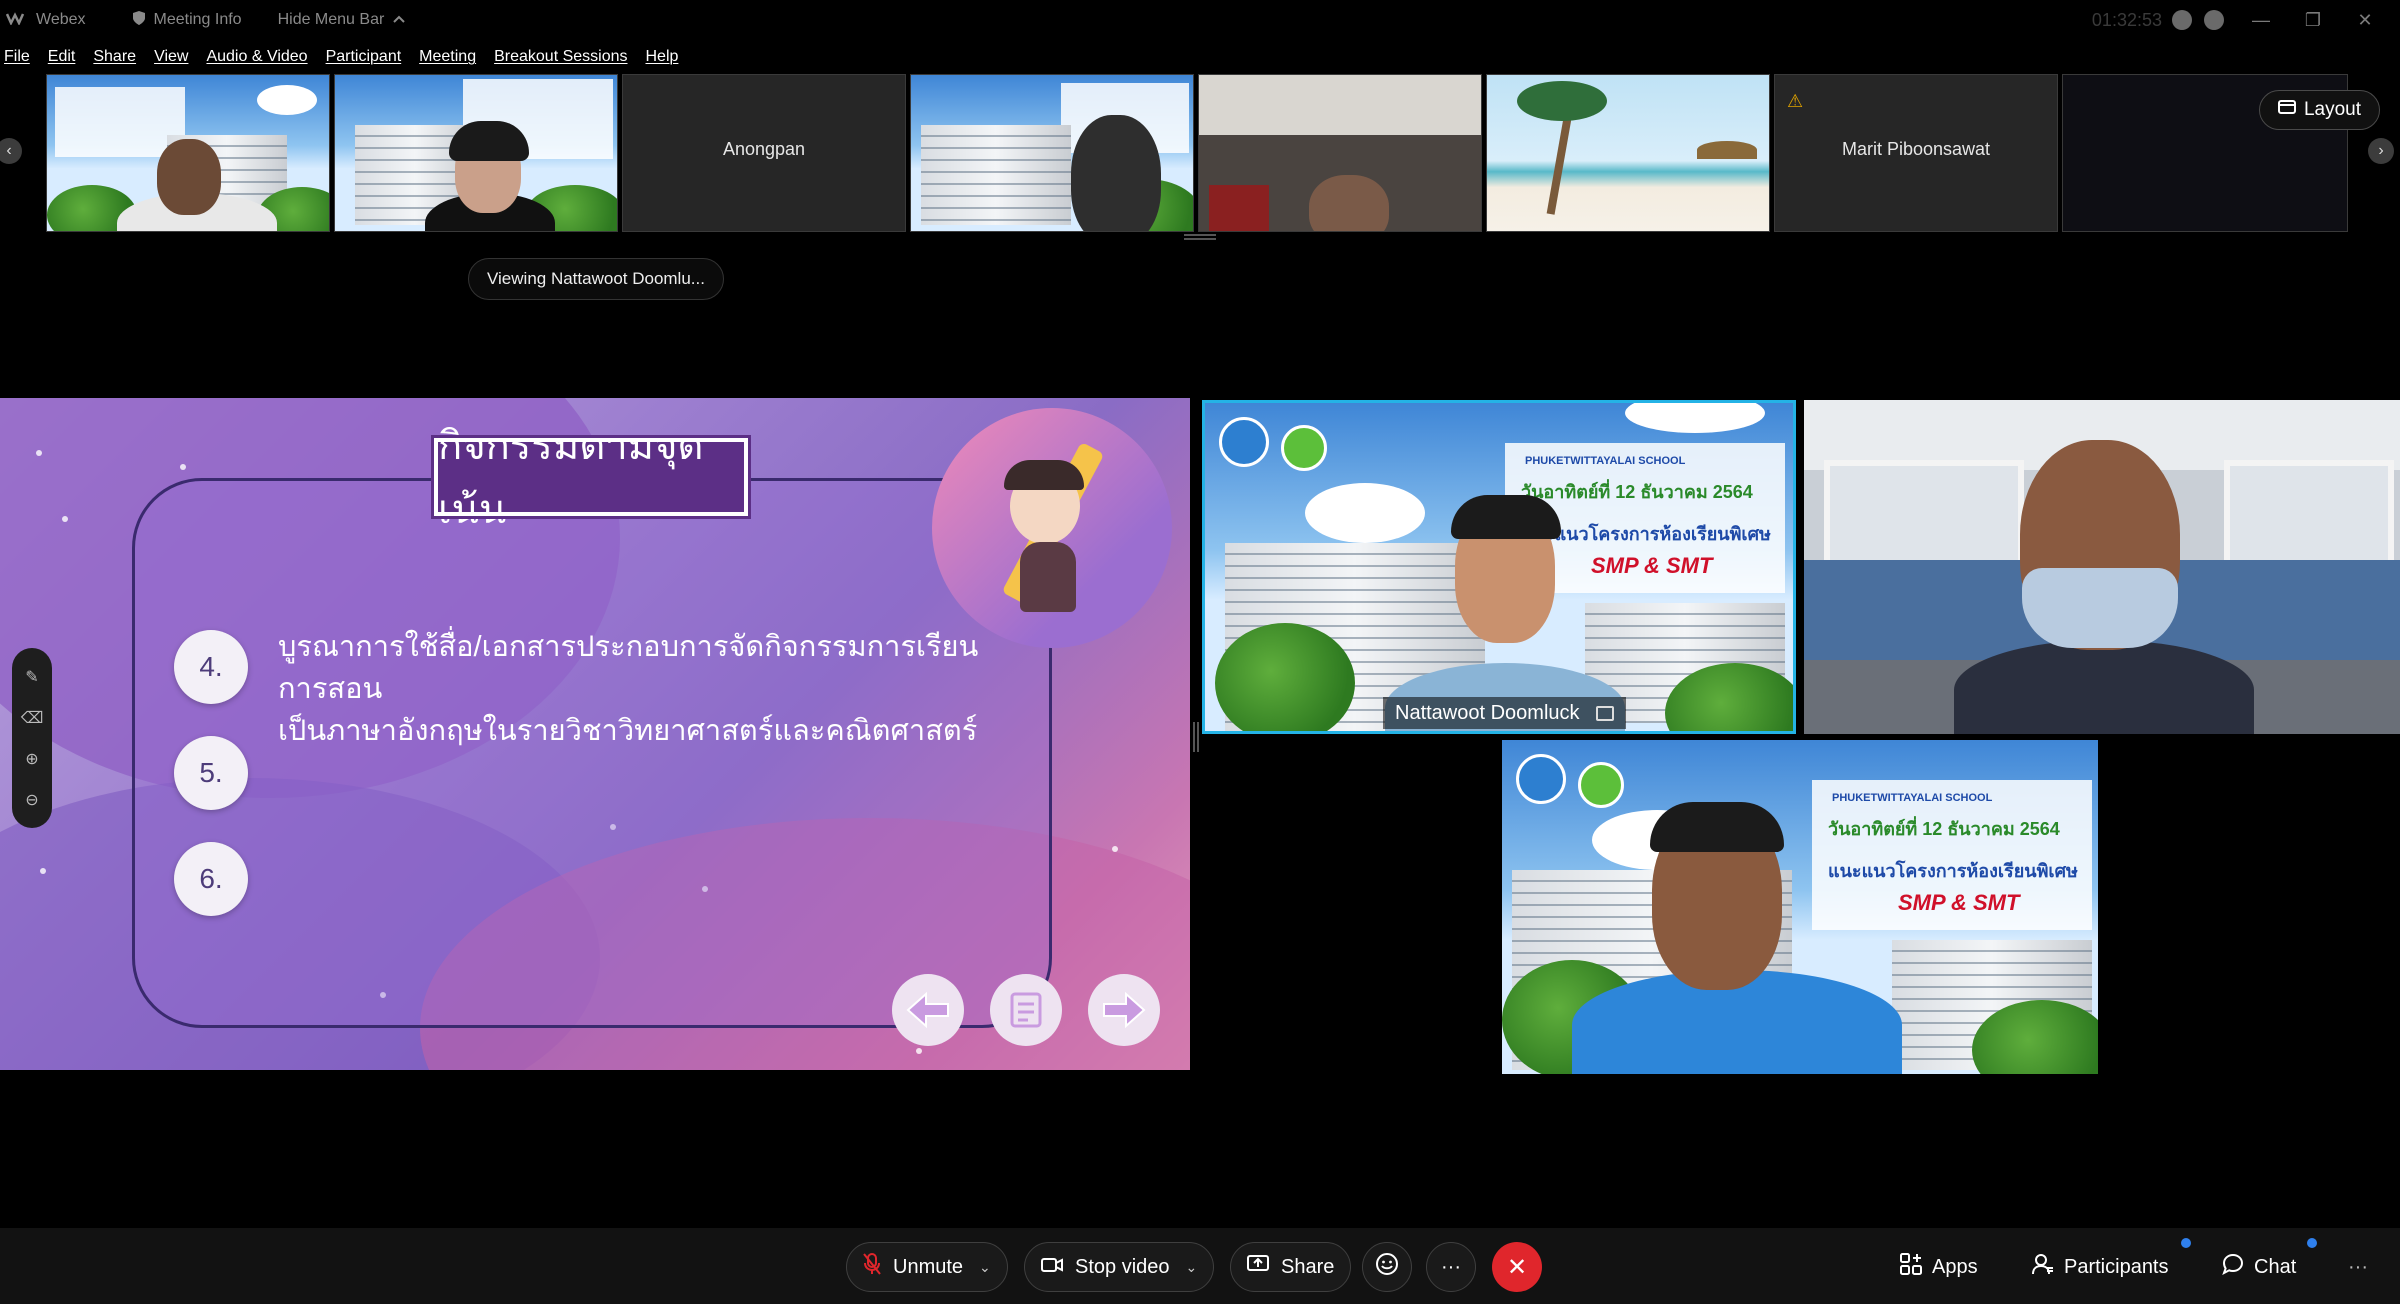 This screenshot has width=2400, height=1304. What do you see at coordinates (1959, 902) in the screenshot?
I see `banner-program: SMP & SMT` at bounding box center [1959, 902].